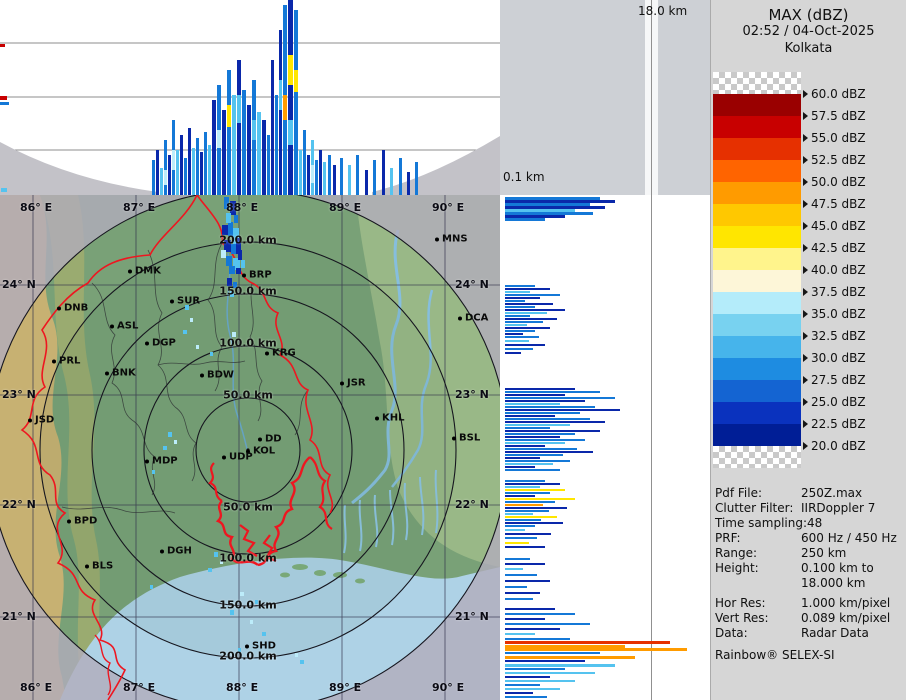 The height and width of the screenshot is (700, 906). I want to click on dbz-scale-label: 27.5 dBZ, so click(834, 380).